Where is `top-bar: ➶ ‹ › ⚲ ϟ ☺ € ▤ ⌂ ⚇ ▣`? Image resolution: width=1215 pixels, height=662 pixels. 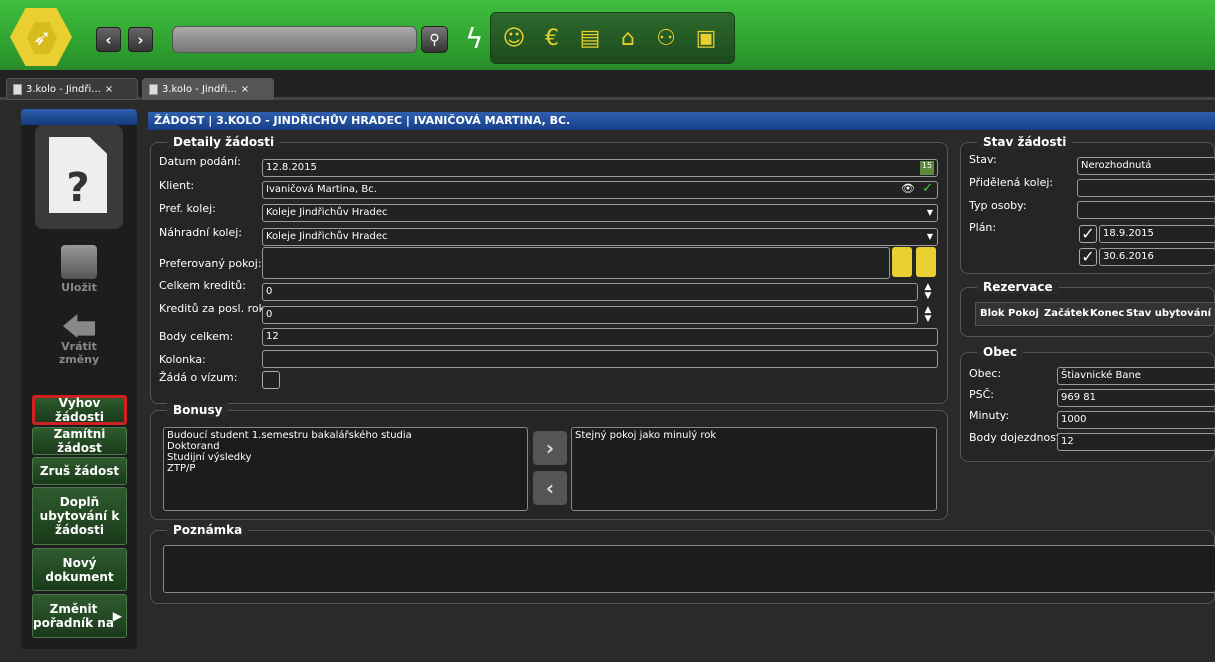 top-bar: ➶ ‹ › ⚲ ϟ ☺ € ▤ ⌂ ⚇ ▣ is located at coordinates (607, 35).